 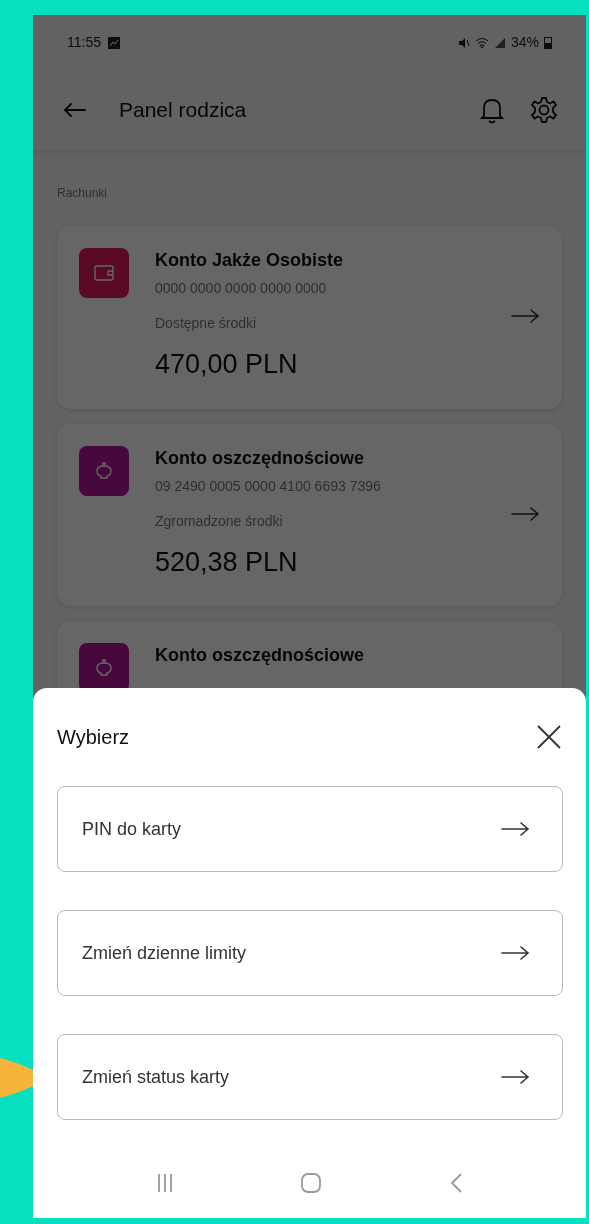 What do you see at coordinates (227, 562) in the screenshot?
I see `balance-amount: 520,38 PLN` at bounding box center [227, 562].